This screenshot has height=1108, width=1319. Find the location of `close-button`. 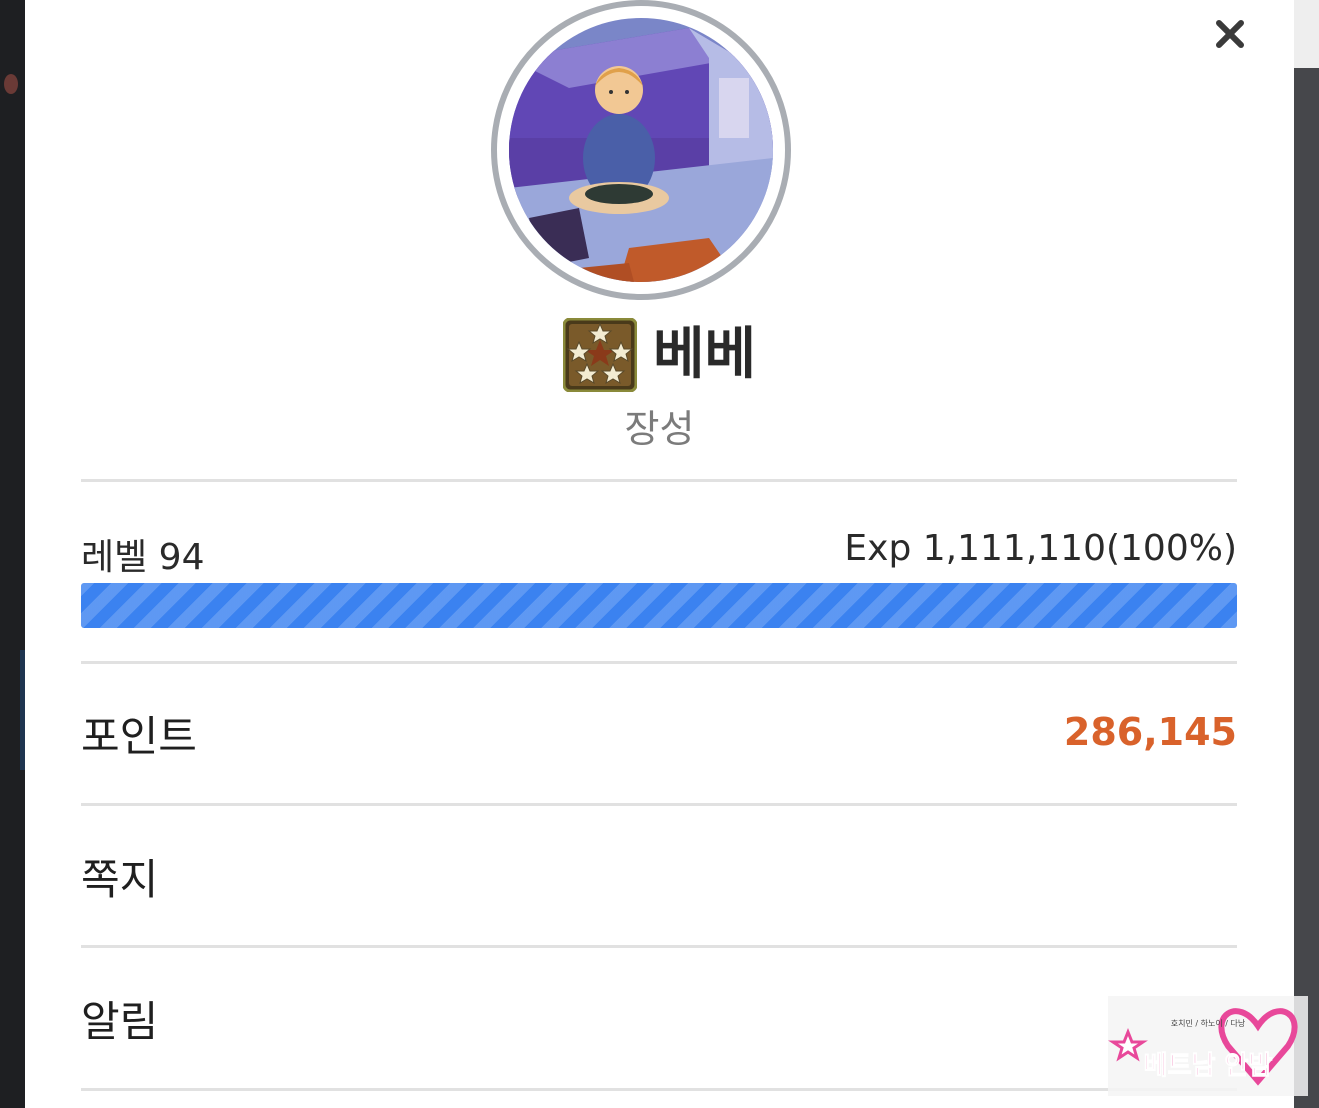

close-button is located at coordinates (1230, 34).